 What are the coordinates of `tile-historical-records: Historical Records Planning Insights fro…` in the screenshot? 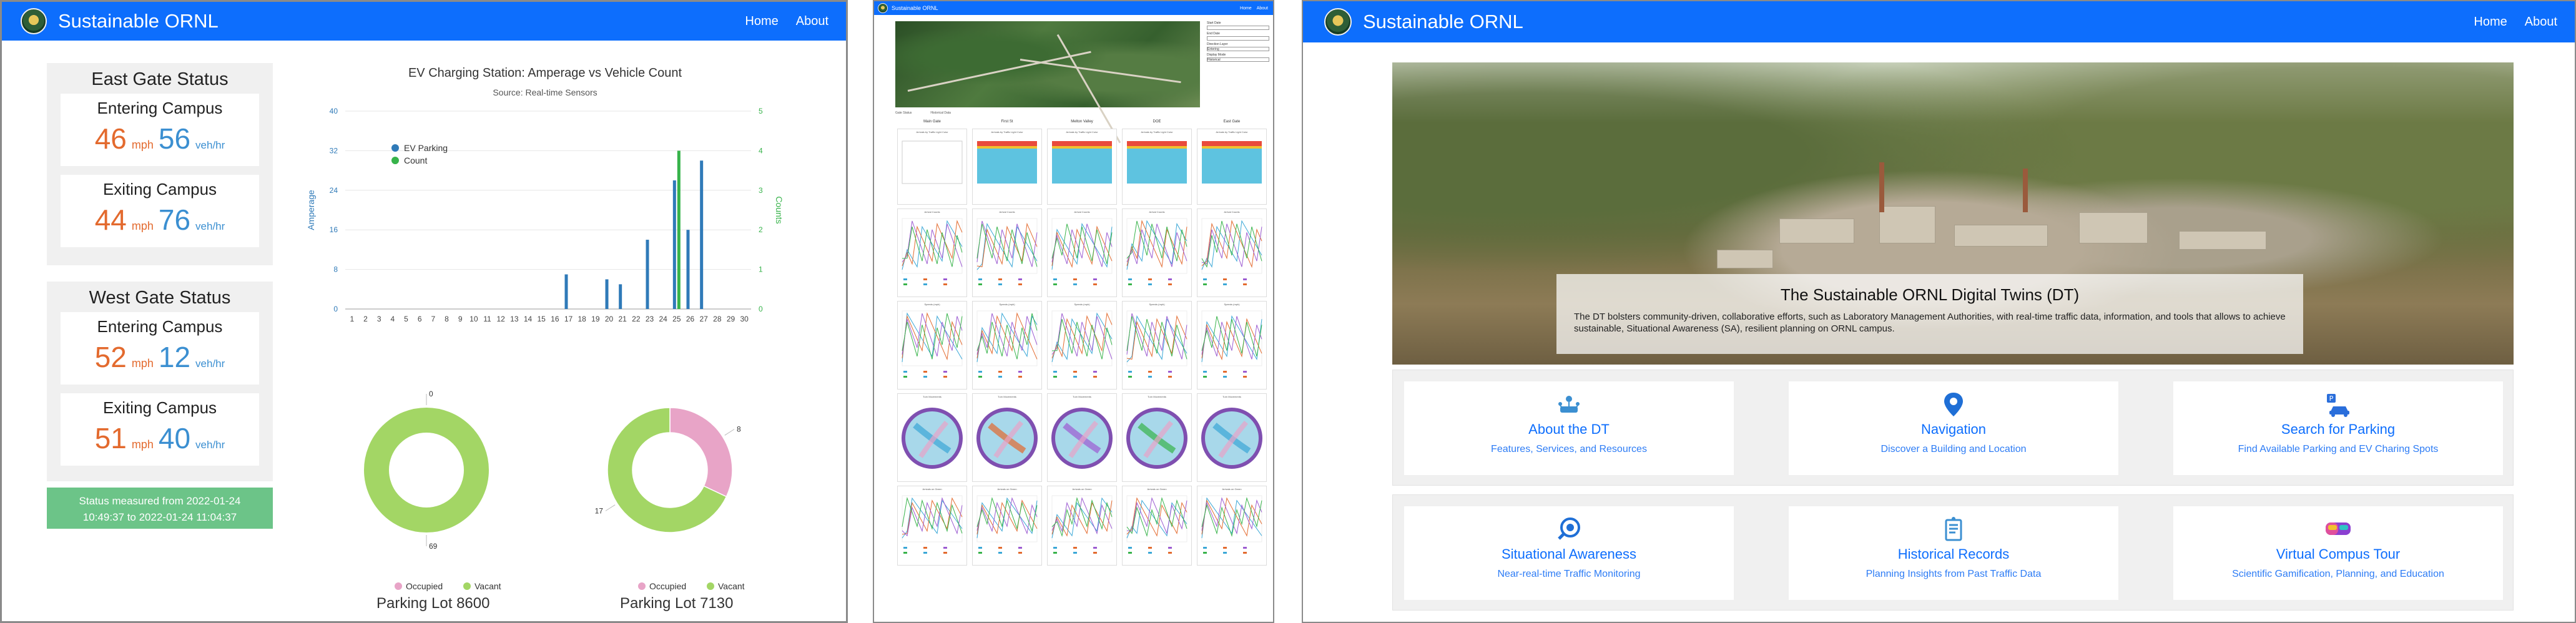 It's located at (1953, 553).